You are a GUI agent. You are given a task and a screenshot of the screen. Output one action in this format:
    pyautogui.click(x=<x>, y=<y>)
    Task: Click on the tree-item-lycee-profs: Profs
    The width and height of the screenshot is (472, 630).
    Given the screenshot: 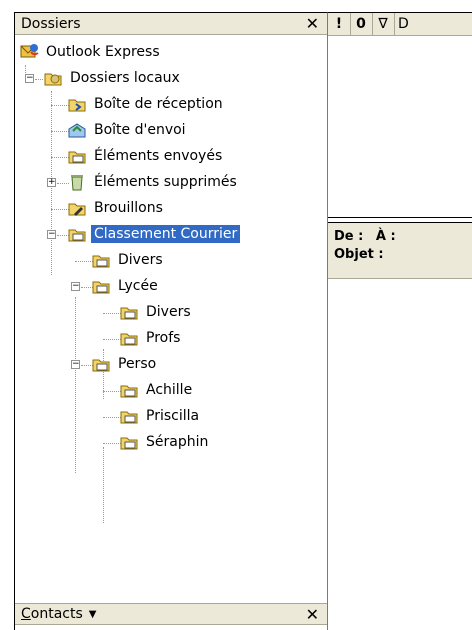 What is the action you would take?
    pyautogui.click(x=151, y=338)
    